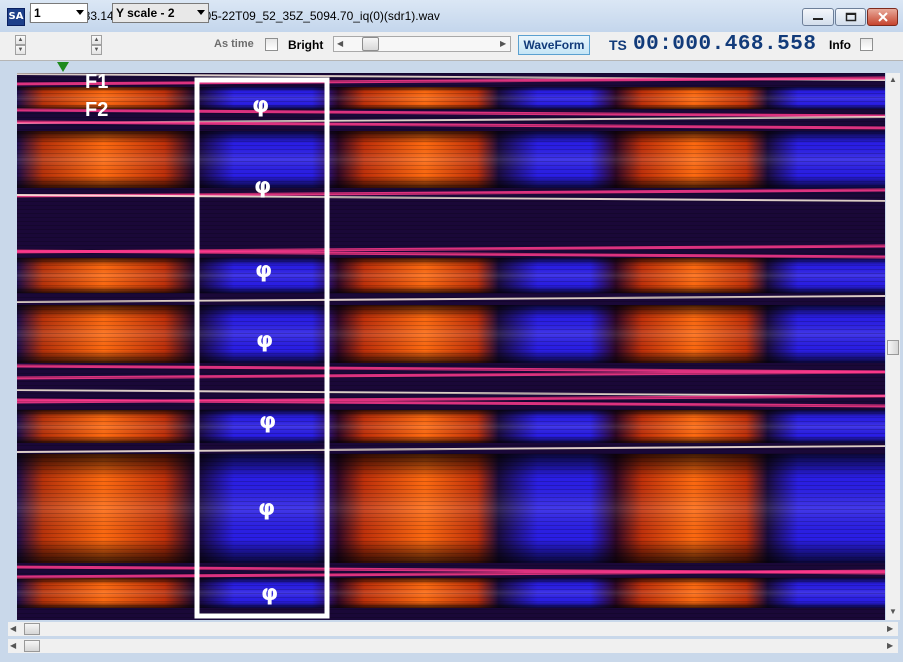 This screenshot has height=662, width=903. What do you see at coordinates (370, 44) in the screenshot?
I see `position-slider-thumb` at bounding box center [370, 44].